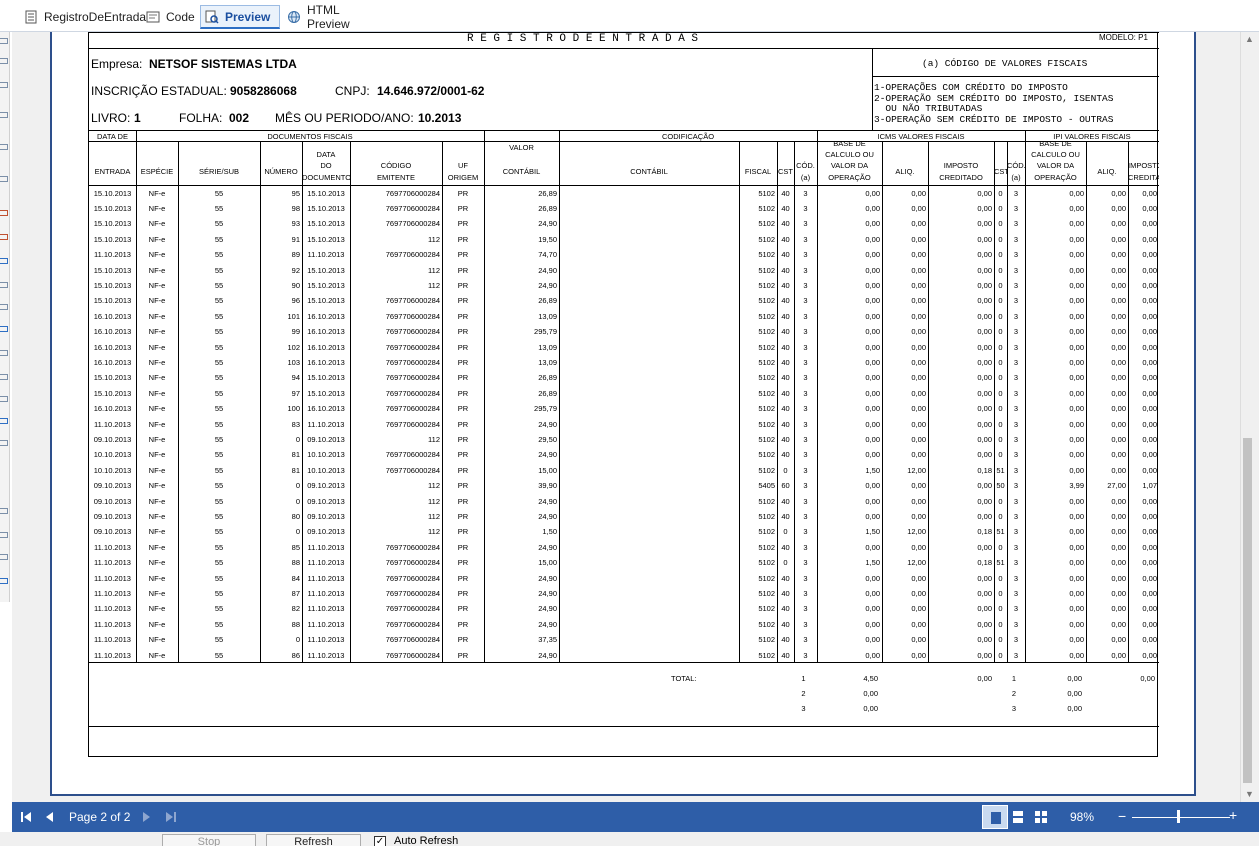 The width and height of the screenshot is (1259, 846). Describe the element at coordinates (1247, 610) in the screenshot. I see `scrollbar-thumb` at that location.